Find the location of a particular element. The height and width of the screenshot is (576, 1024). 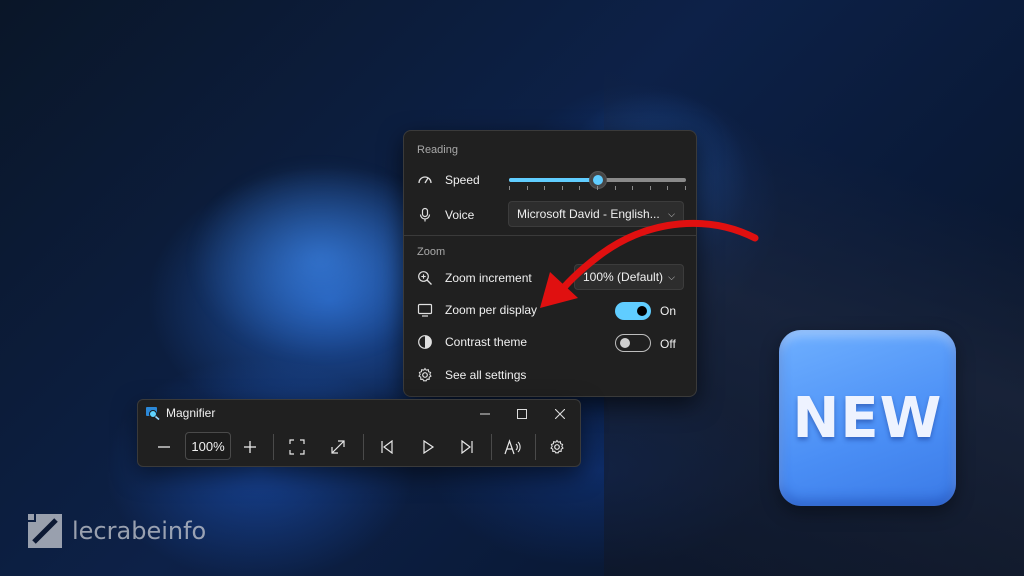

previous-button is located at coordinates (387, 447).